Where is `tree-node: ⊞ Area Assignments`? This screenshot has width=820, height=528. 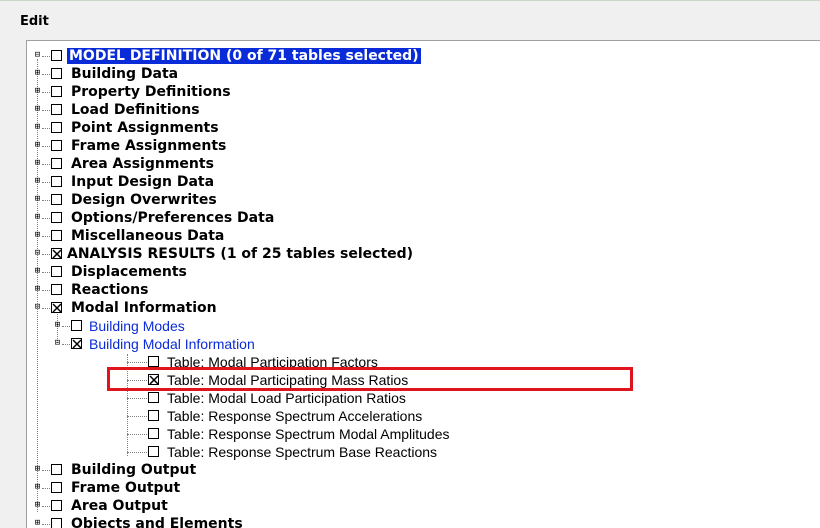
tree-node: ⊞ Area Assignments is located at coordinates (423, 164).